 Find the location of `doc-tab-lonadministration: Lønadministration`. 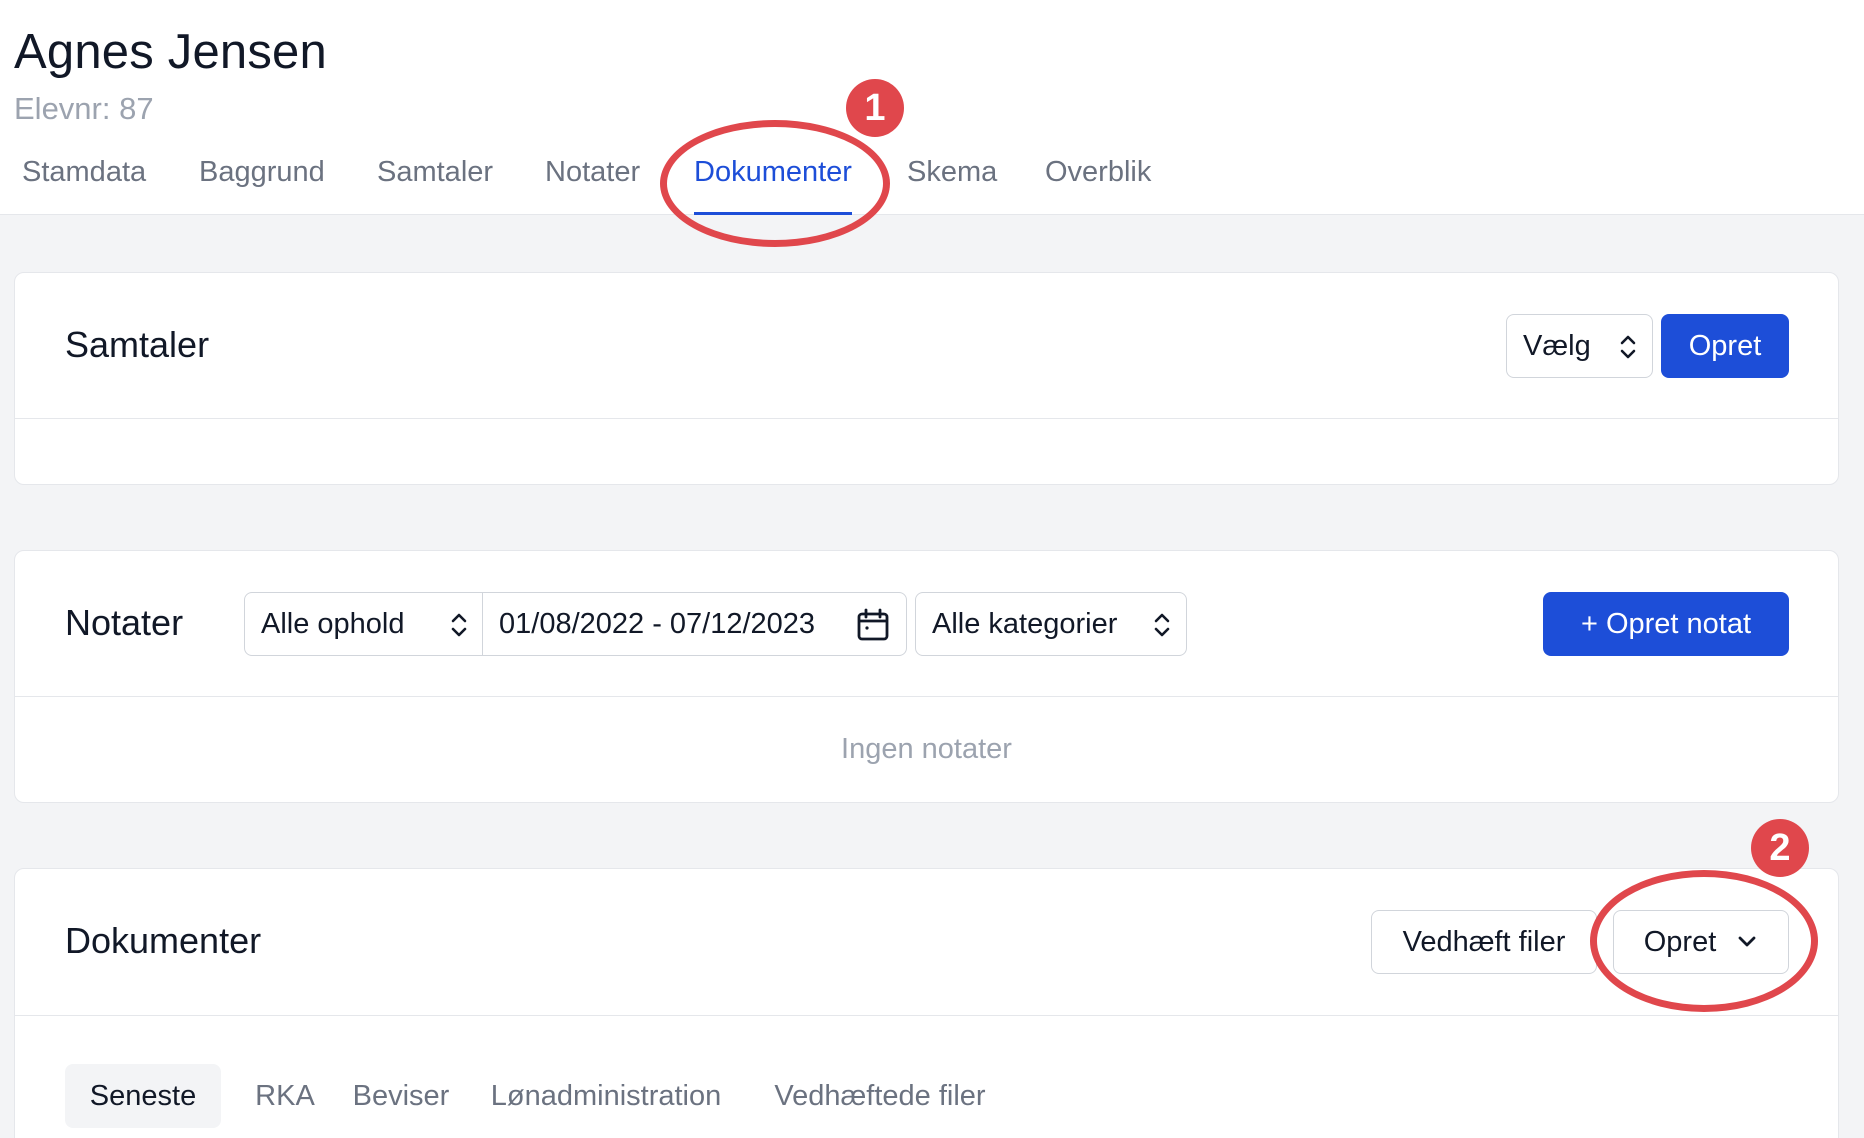

doc-tab-lonadministration: Lønadministration is located at coordinates (606, 1096).